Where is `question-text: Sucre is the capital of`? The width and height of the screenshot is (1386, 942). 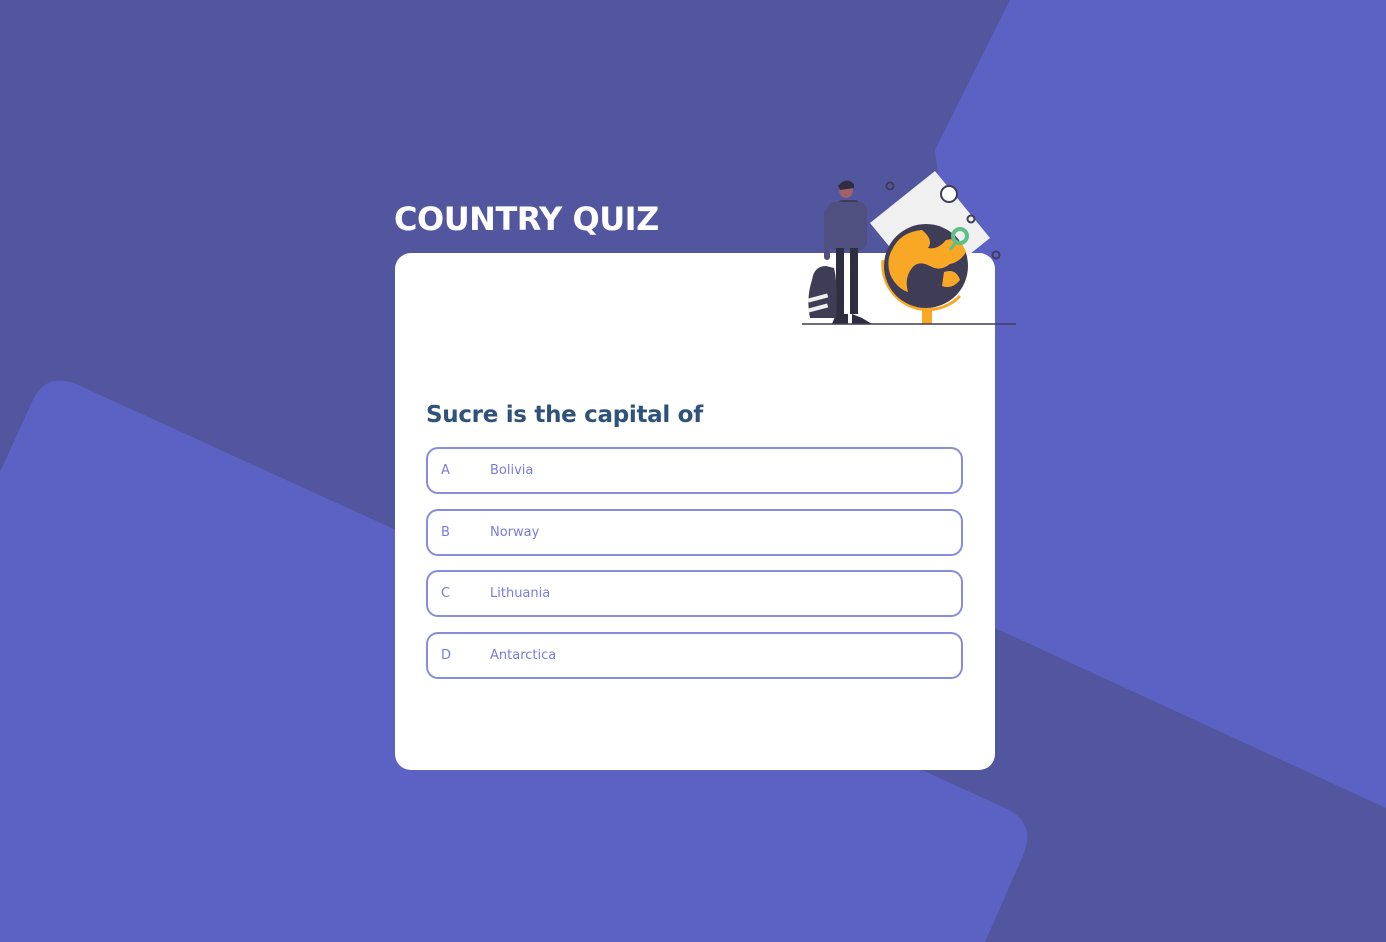
question-text: Sucre is the capital of is located at coordinates (564, 415).